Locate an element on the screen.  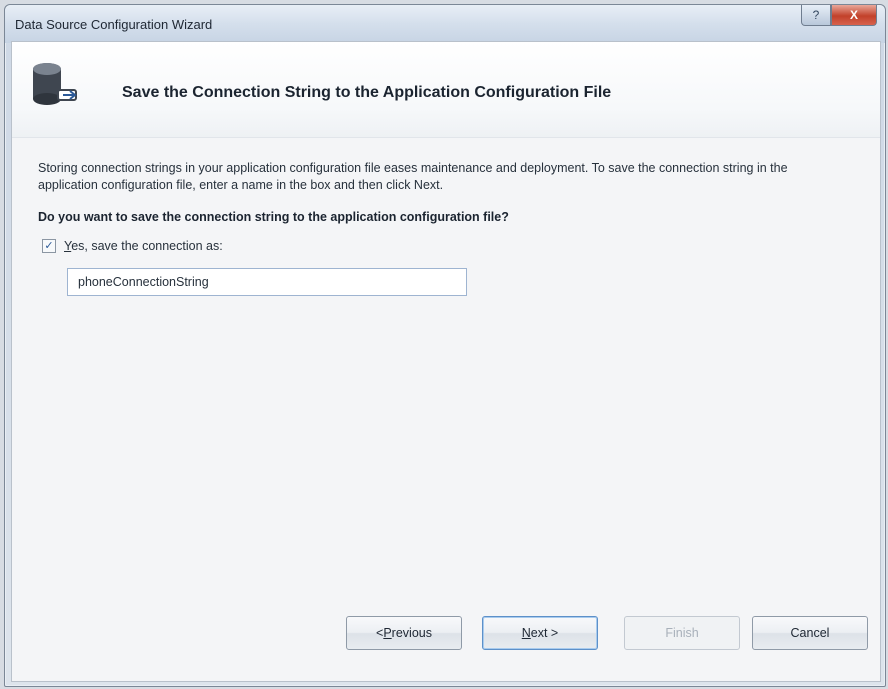
help-icon: ? is located at coordinates (816, 15).